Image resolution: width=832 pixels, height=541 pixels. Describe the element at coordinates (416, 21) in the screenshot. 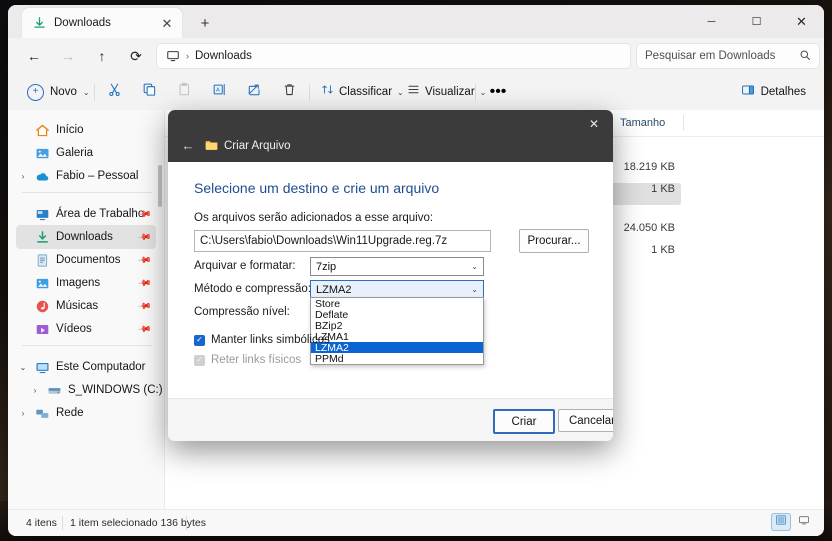

I see `window-titlebar: Downloads ✕ + ─ ☐ ✕` at that location.